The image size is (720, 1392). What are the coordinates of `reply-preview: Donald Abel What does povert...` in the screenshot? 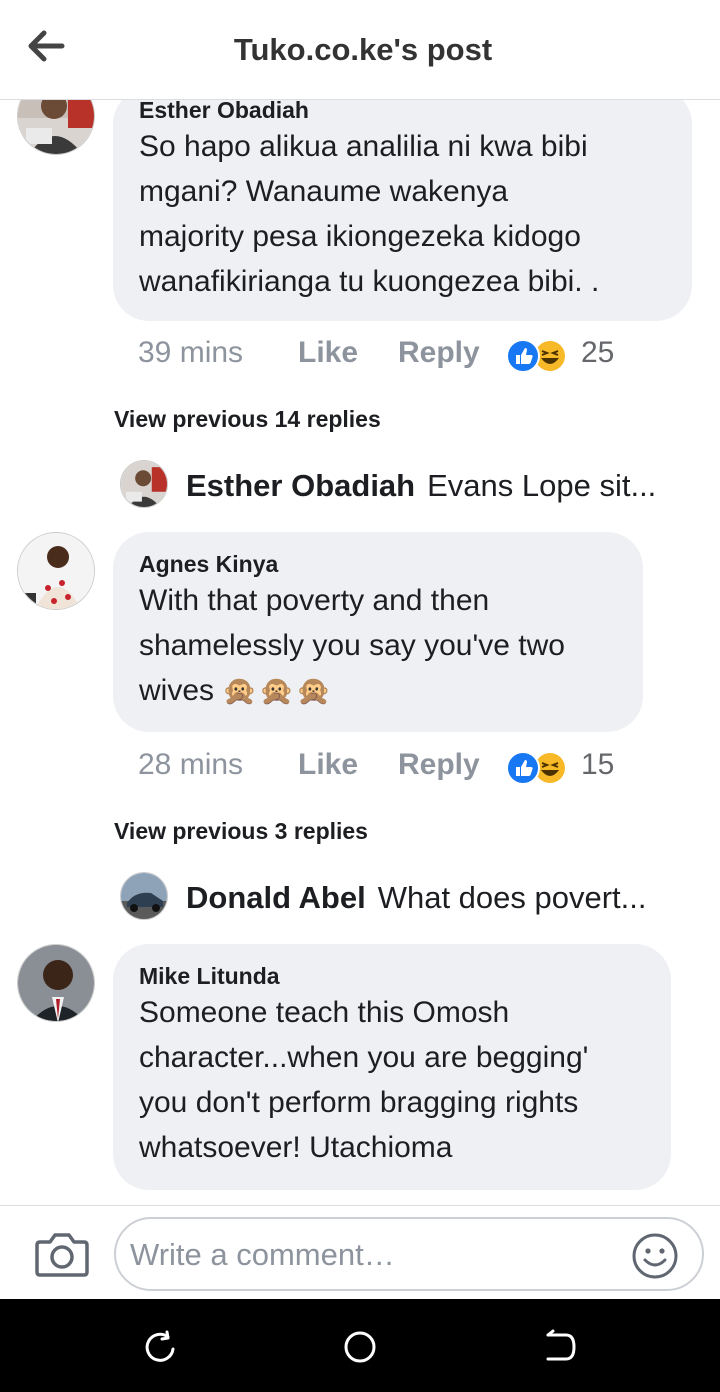 It's located at (400, 897).